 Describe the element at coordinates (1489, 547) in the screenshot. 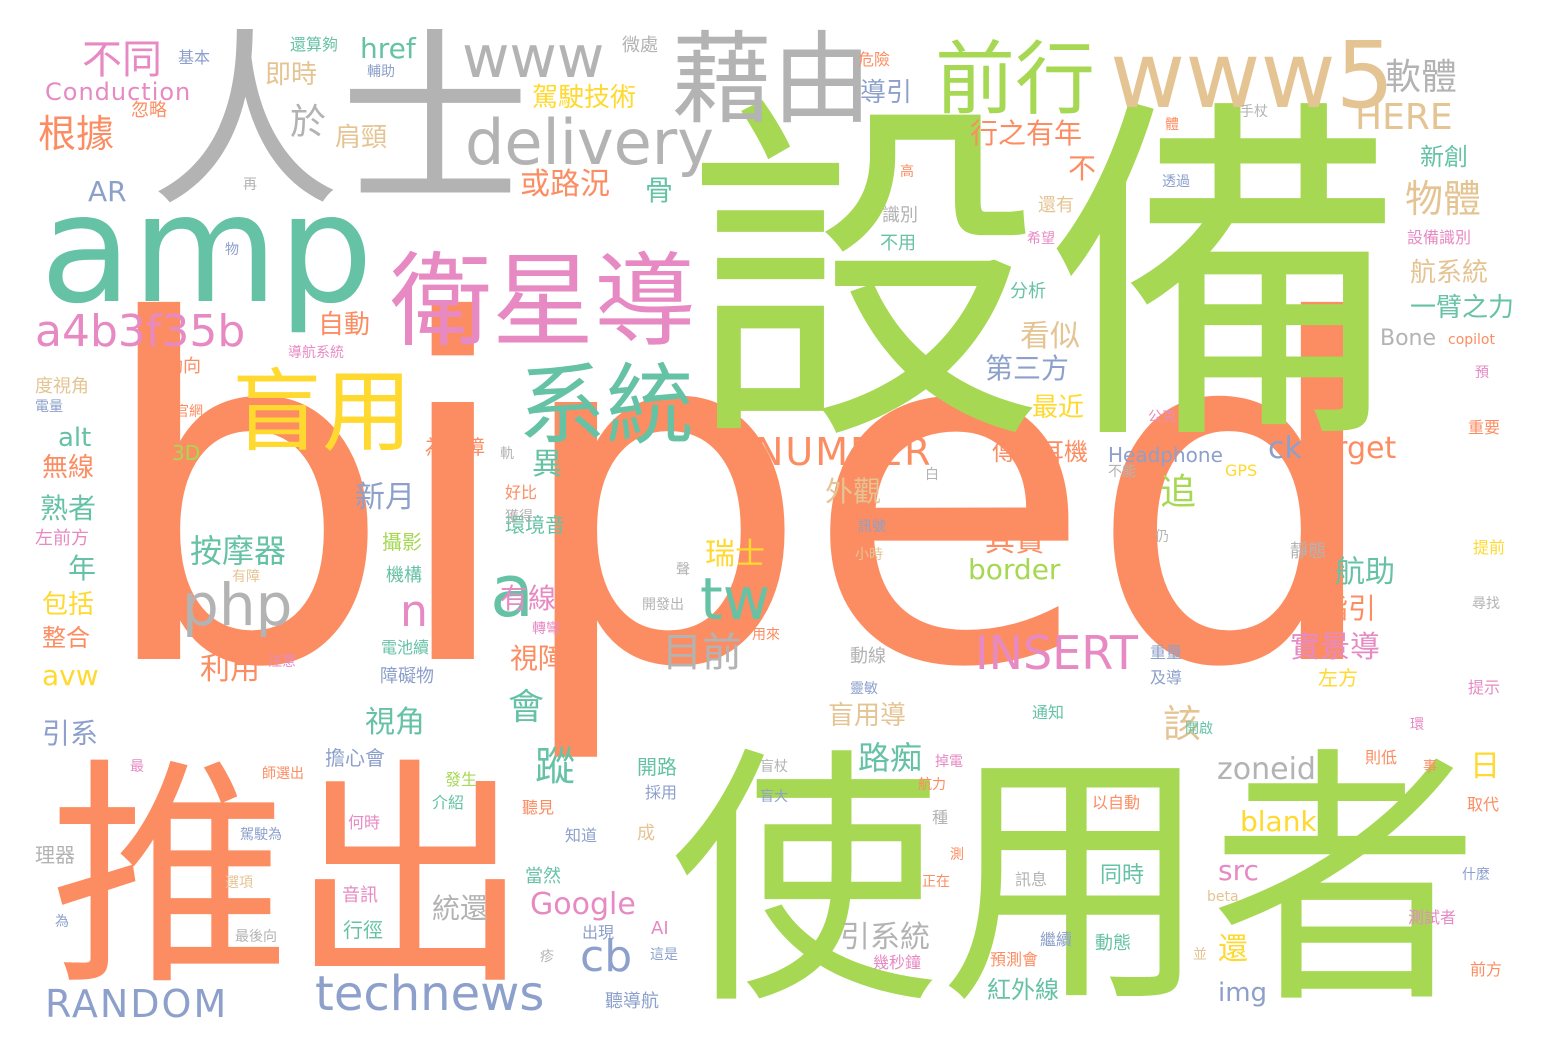

I see `word: 提前` at that location.